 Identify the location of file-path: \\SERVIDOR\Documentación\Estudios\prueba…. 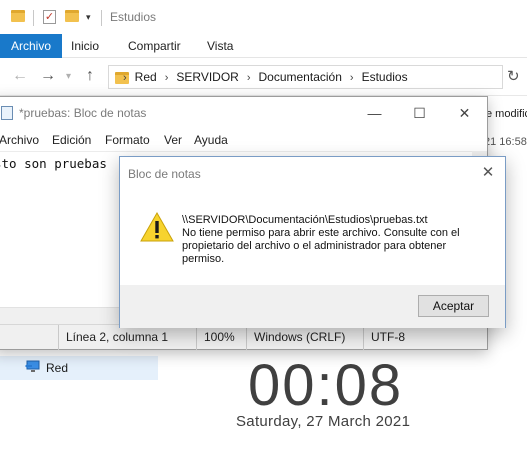
(305, 220).